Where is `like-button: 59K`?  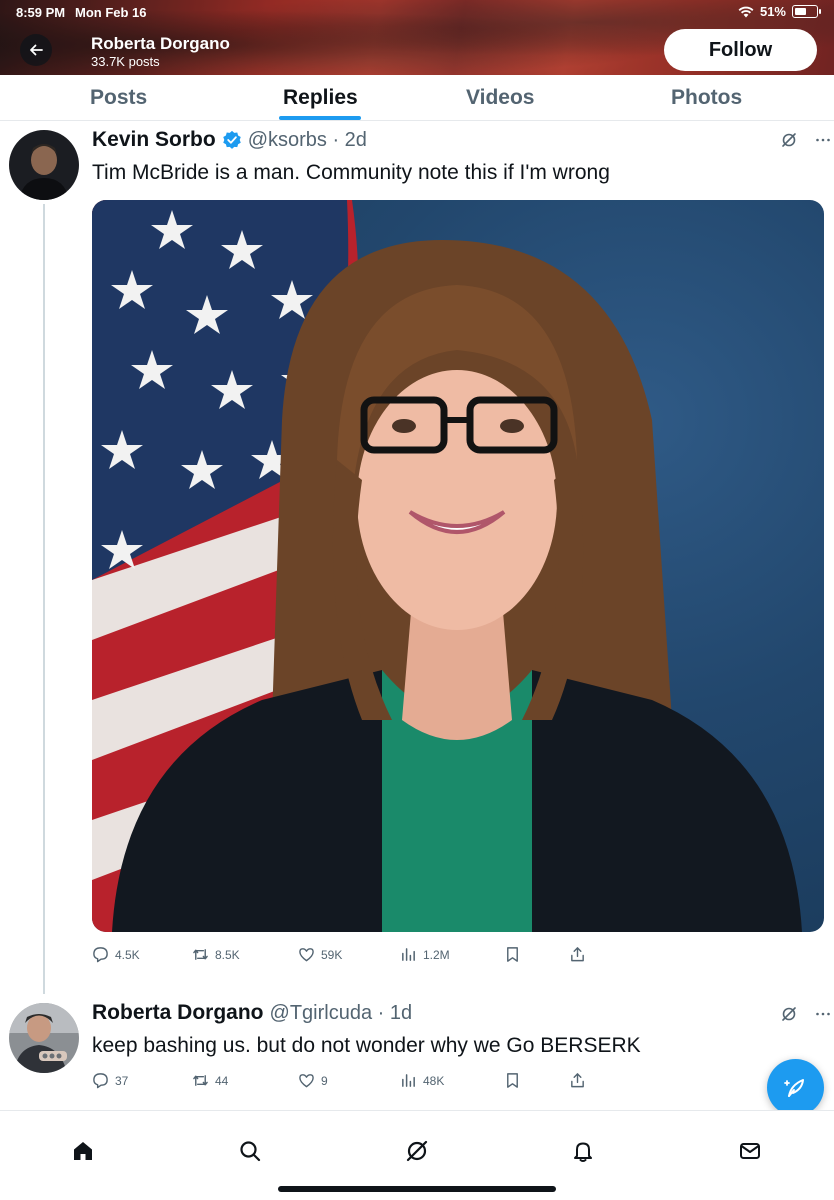
like-button: 59K is located at coordinates (320, 954).